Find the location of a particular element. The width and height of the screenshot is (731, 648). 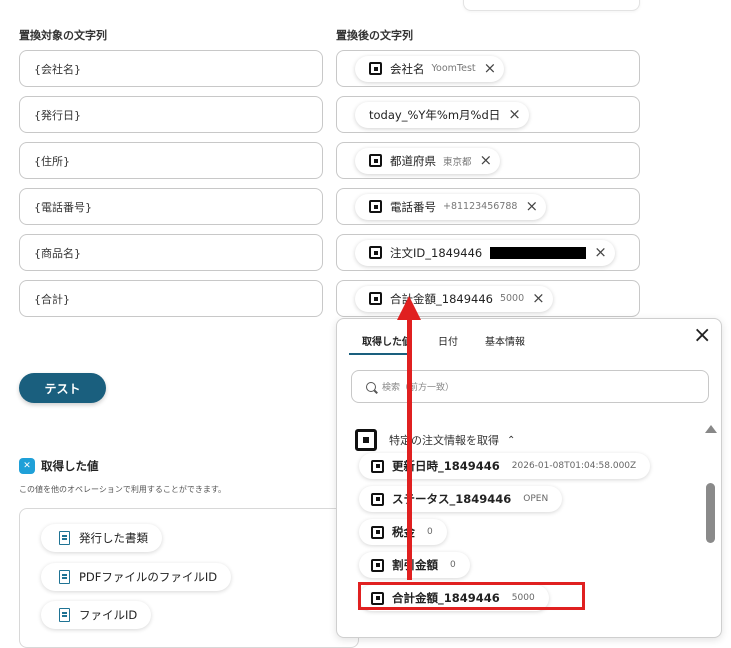

scrollbar-thumb is located at coordinates (710, 513).